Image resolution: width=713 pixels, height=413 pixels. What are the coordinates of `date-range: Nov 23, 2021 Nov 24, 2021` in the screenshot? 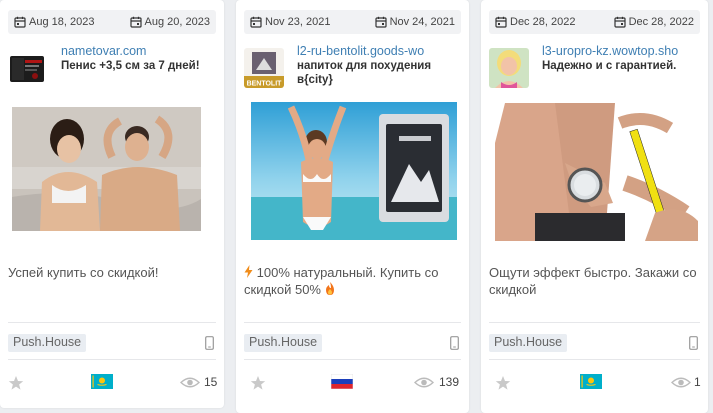 It's located at (352, 22).